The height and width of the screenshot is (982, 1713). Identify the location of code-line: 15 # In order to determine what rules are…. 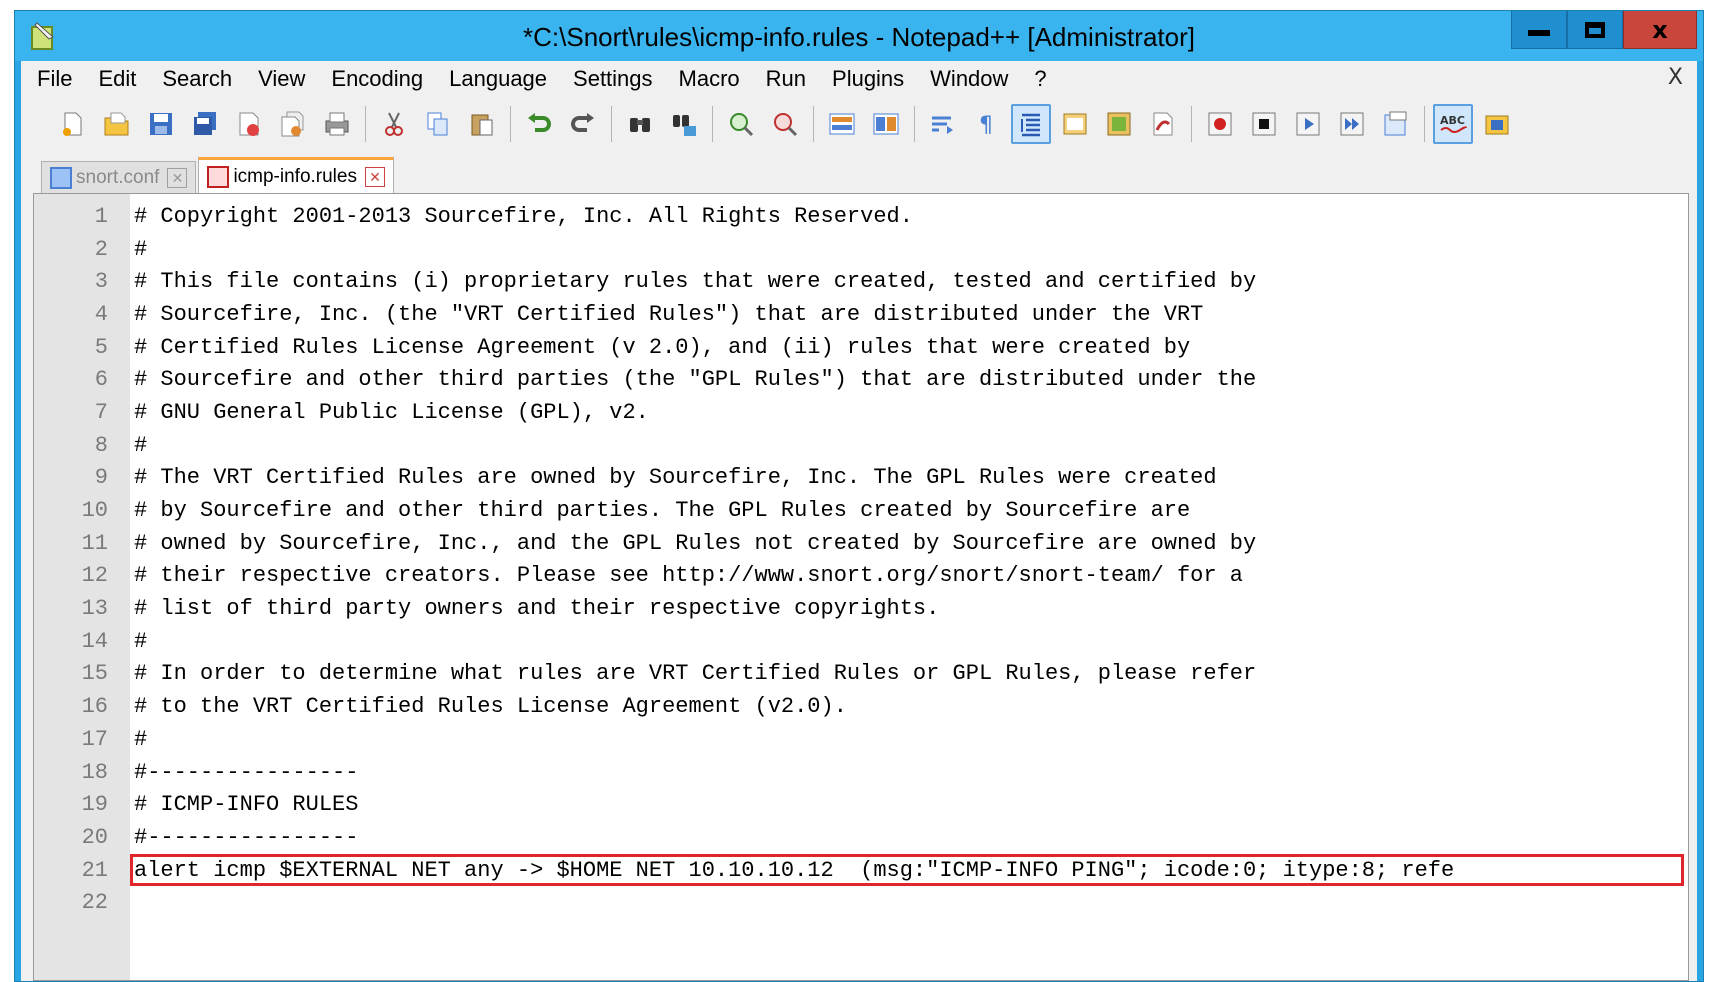
(861, 674).